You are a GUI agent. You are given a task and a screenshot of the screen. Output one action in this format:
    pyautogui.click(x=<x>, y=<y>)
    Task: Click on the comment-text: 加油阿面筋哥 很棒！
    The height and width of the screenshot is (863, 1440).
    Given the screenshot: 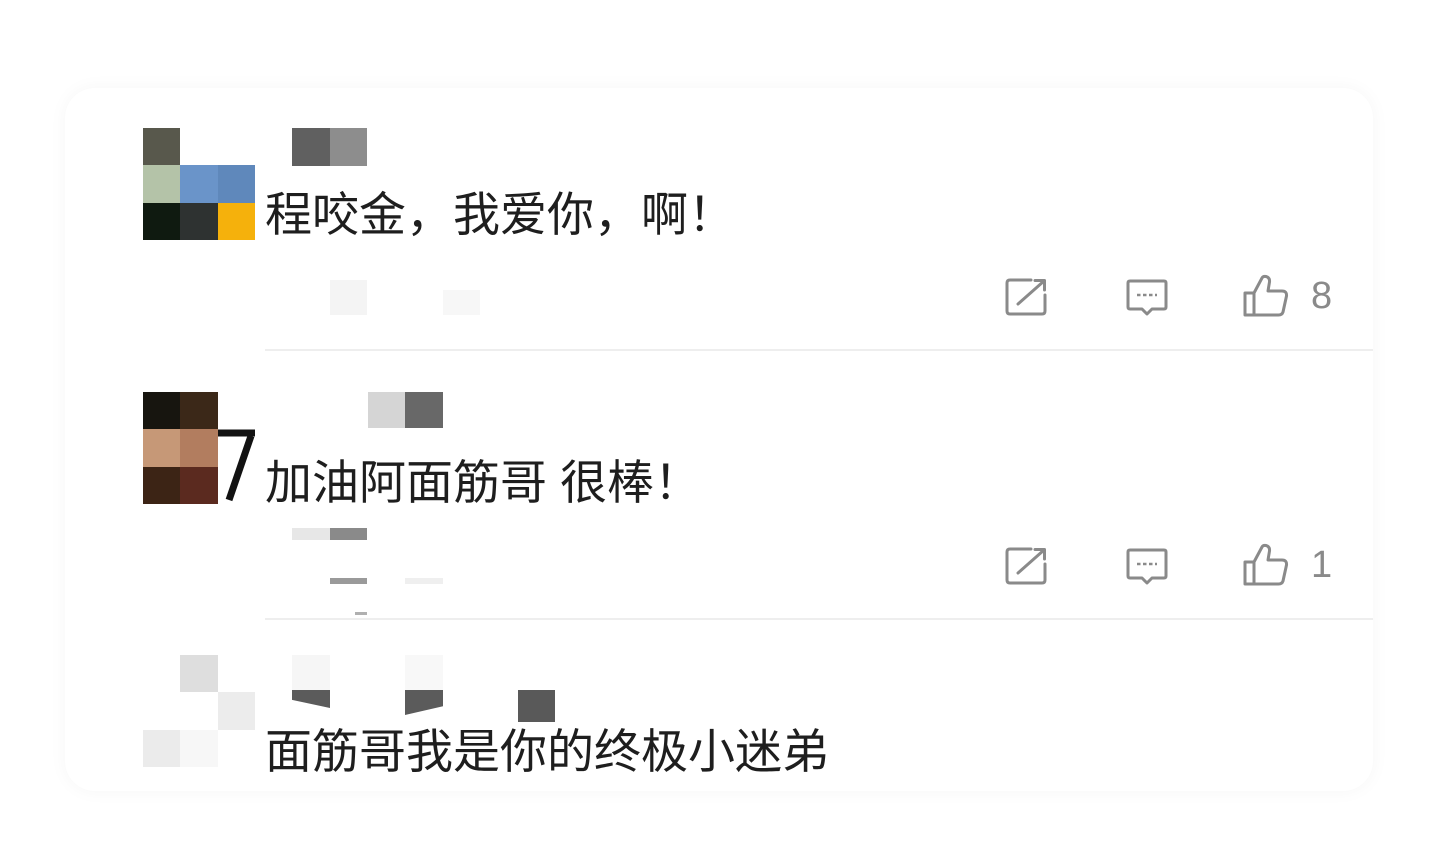 What is the action you would take?
    pyautogui.click(x=483, y=482)
    